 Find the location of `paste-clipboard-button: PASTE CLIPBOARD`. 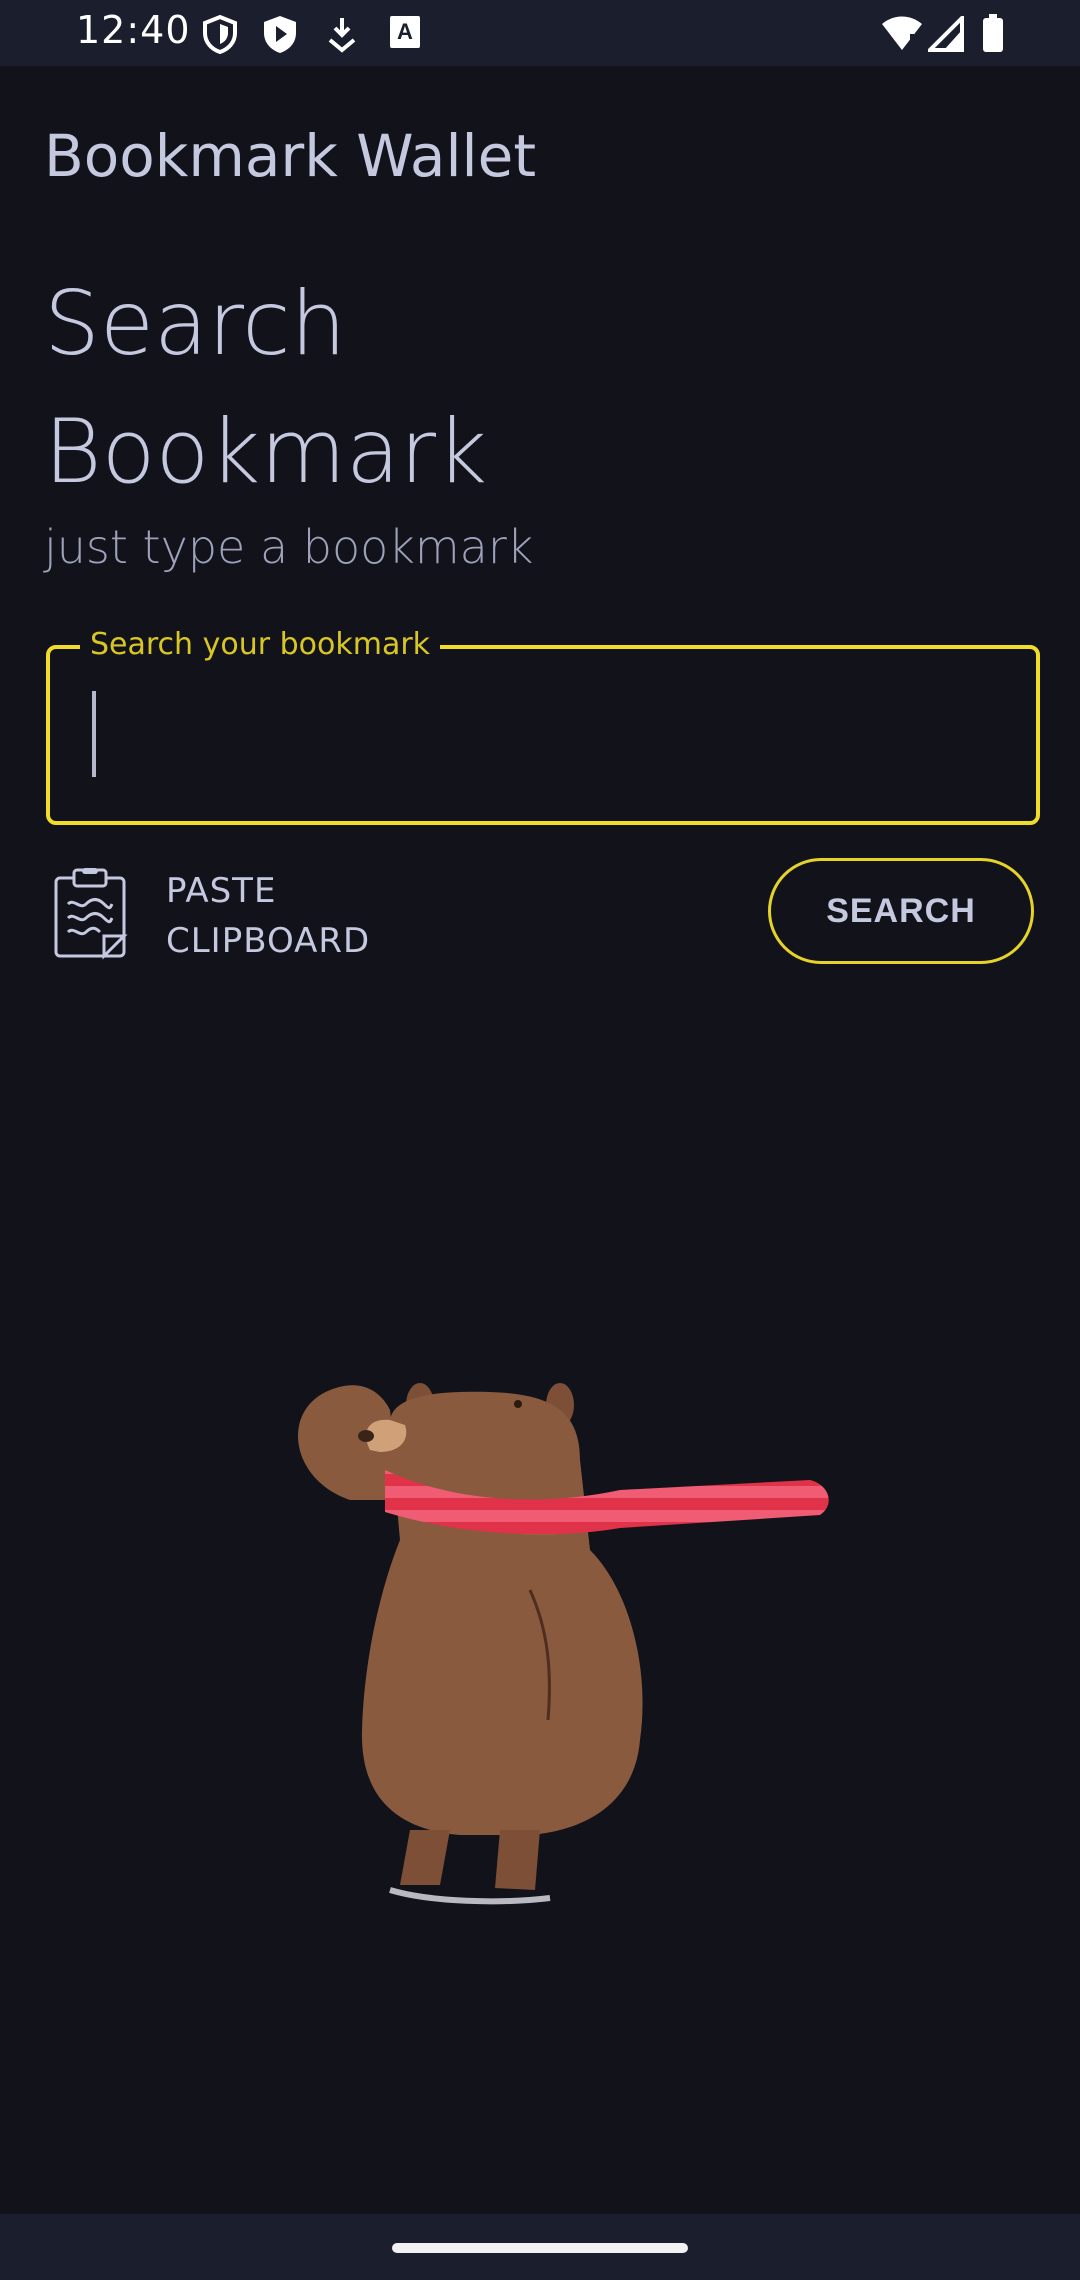

paste-clipboard-button: PASTE CLIPBOARD is located at coordinates (222, 915).